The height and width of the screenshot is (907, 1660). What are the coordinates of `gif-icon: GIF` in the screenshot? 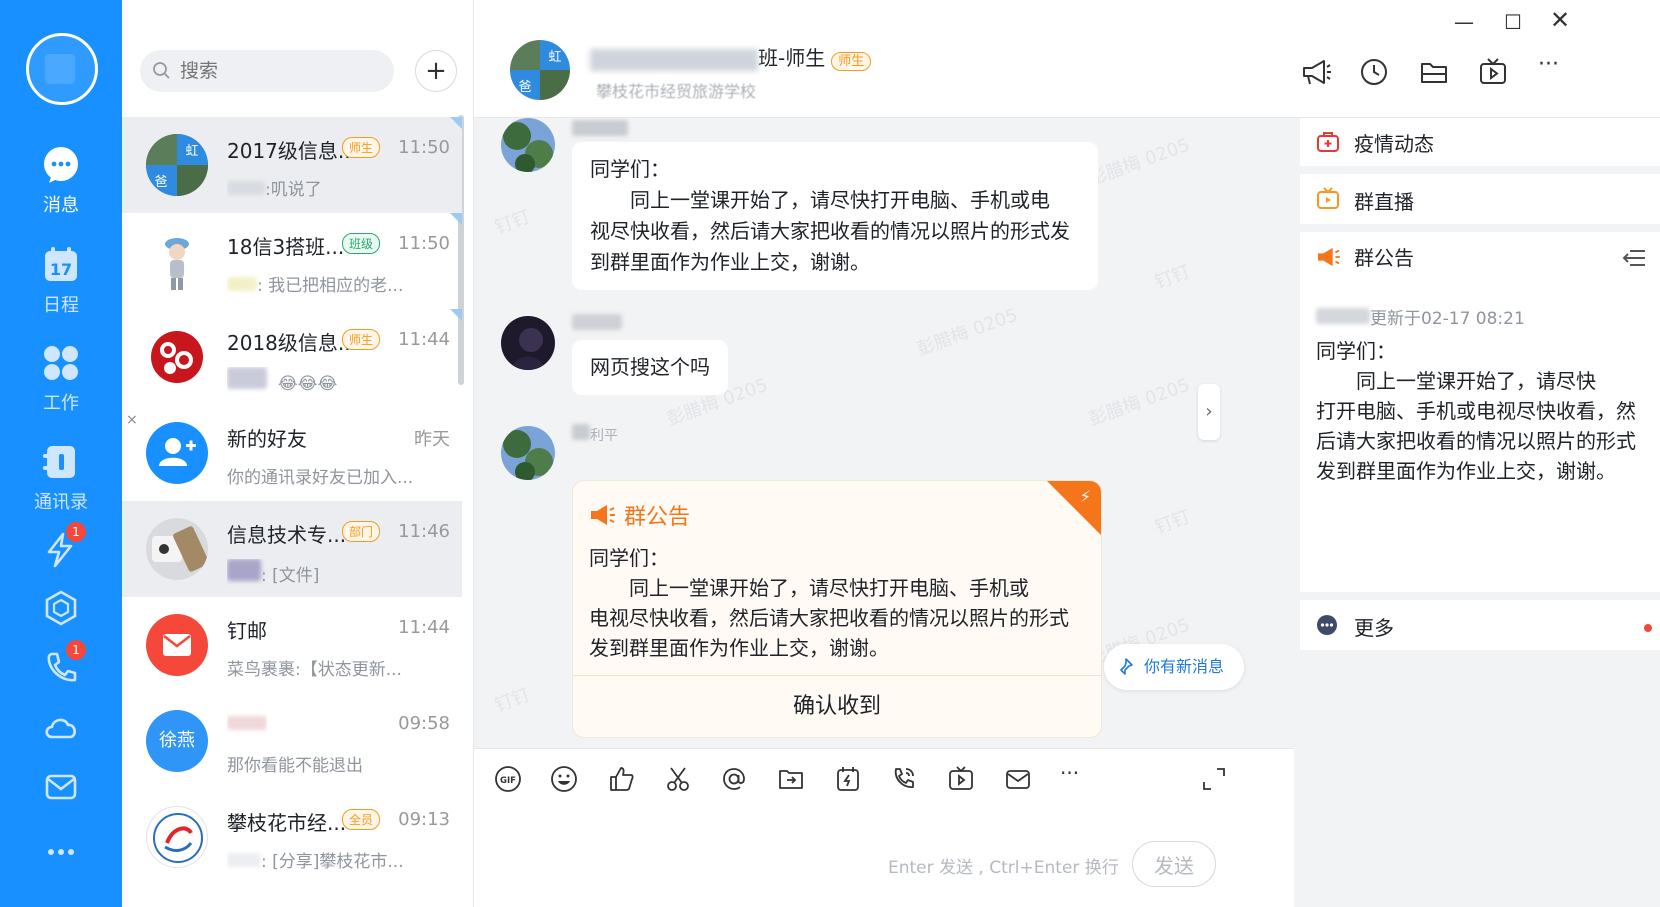 It's located at (508, 779).